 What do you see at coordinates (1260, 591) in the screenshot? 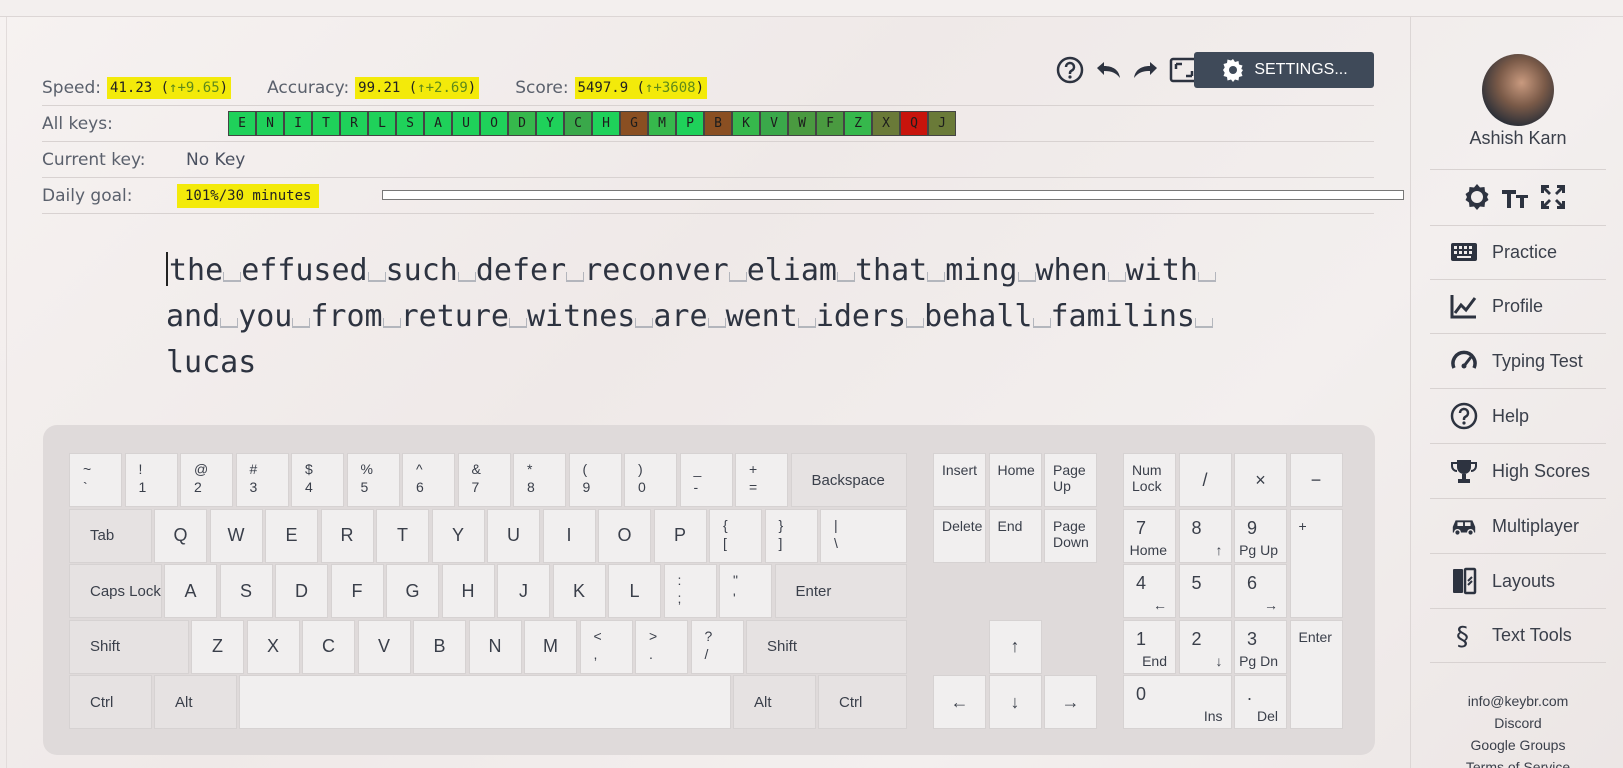
I see `key-num-6: 6 →` at bounding box center [1260, 591].